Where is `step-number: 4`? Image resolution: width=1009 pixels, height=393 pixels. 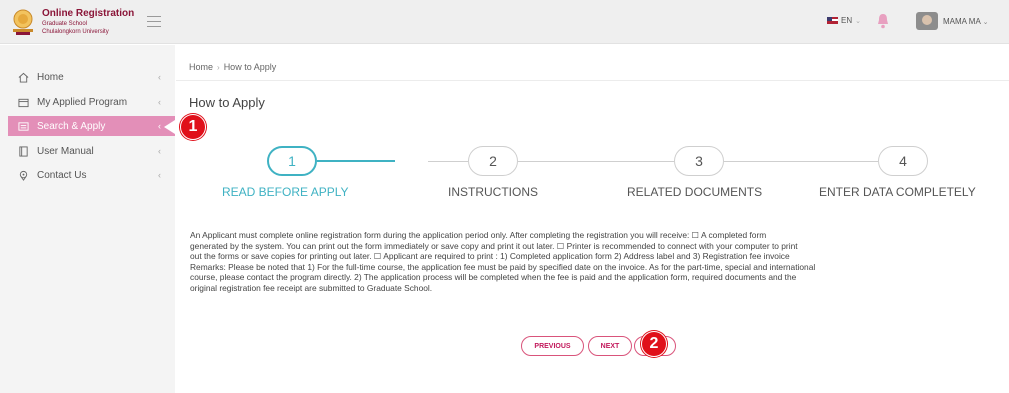
step-number: 4 is located at coordinates (903, 161).